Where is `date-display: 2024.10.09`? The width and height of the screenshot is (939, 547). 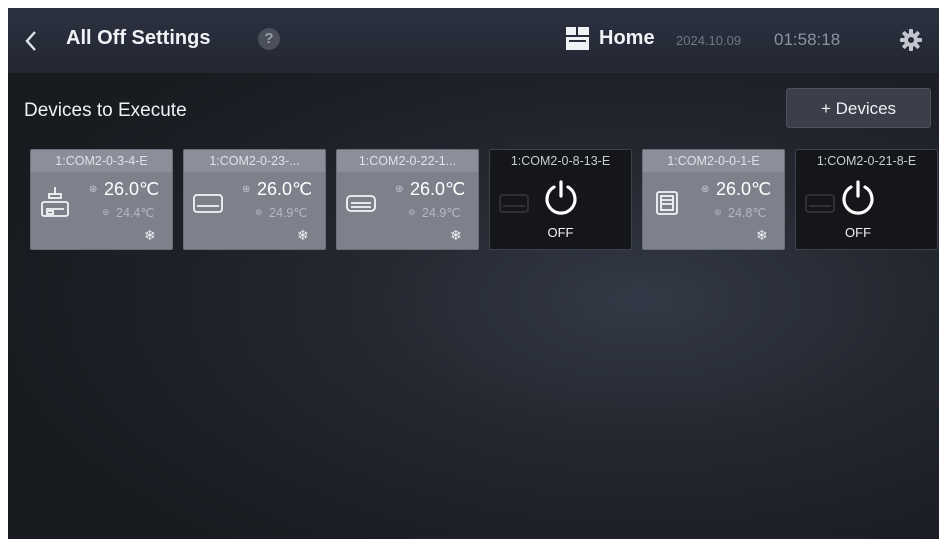
date-display: 2024.10.09 is located at coordinates (709, 40).